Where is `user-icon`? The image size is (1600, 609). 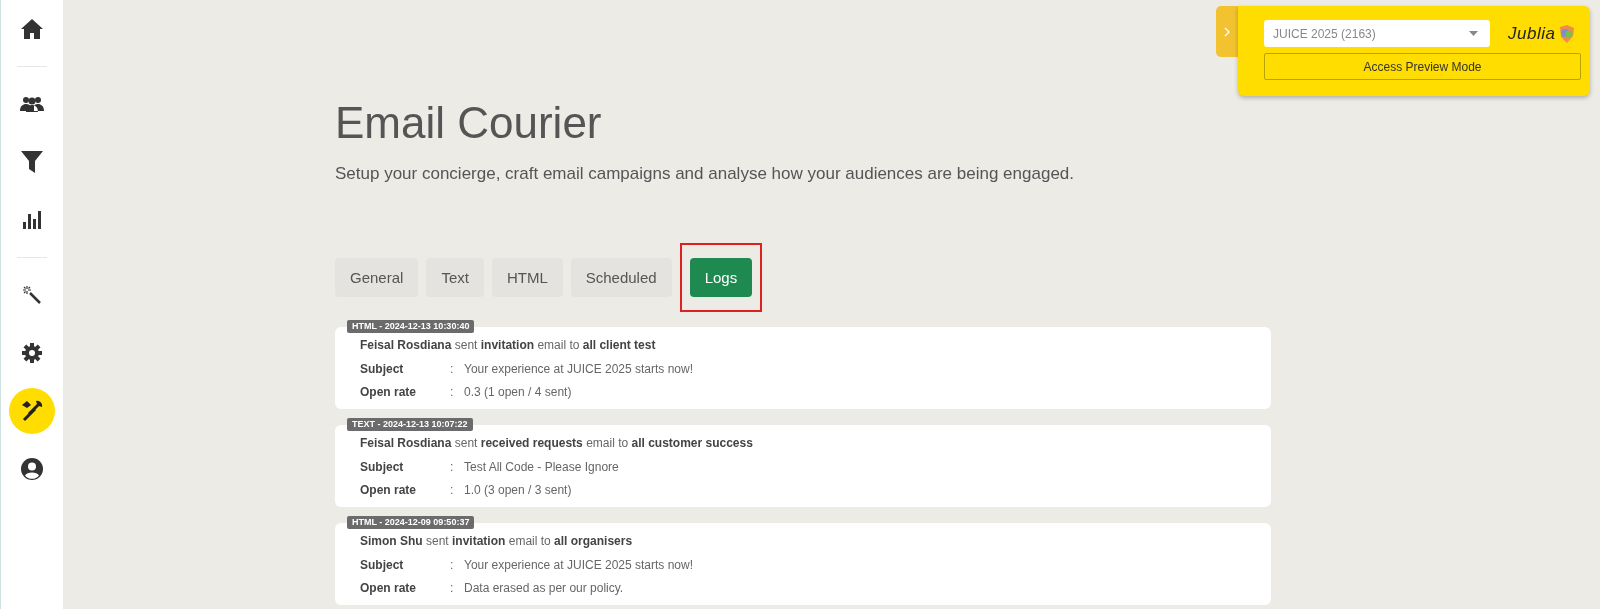 user-icon is located at coordinates (32, 469).